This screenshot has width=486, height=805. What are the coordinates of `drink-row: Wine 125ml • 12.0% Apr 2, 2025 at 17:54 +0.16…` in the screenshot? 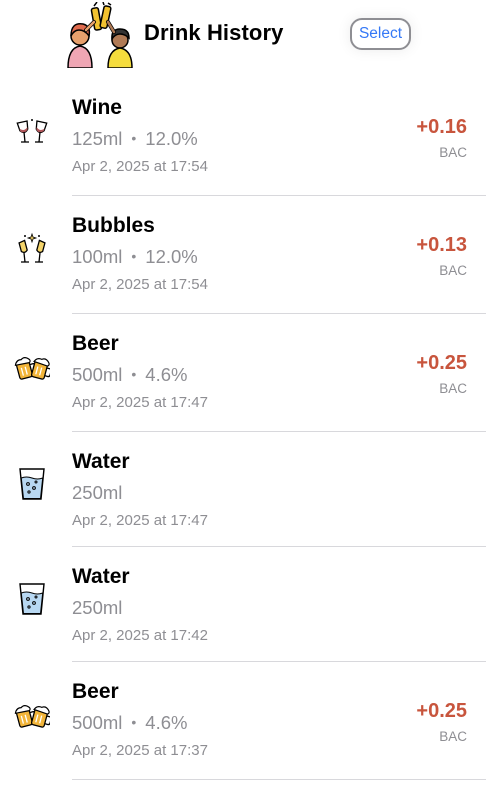 It's located at (243, 137).